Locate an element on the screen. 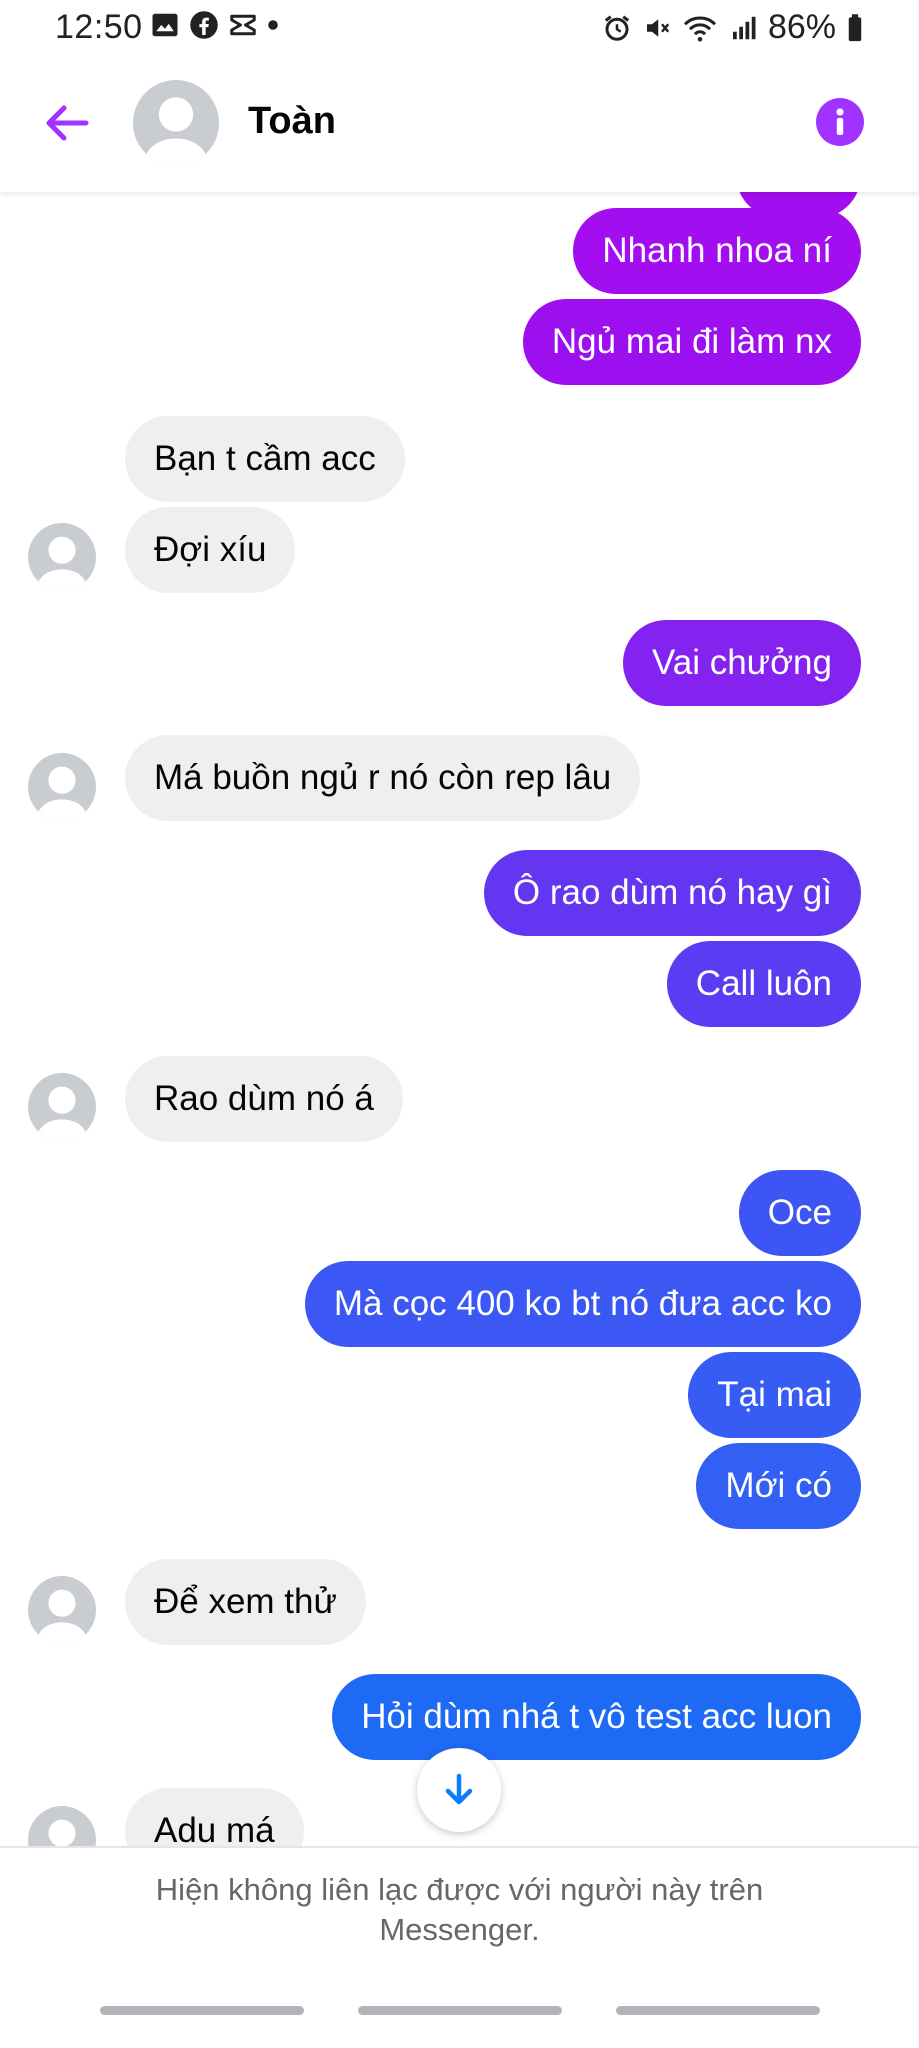 The height and width of the screenshot is (2048, 919). signal-icon is located at coordinates (744, 27).